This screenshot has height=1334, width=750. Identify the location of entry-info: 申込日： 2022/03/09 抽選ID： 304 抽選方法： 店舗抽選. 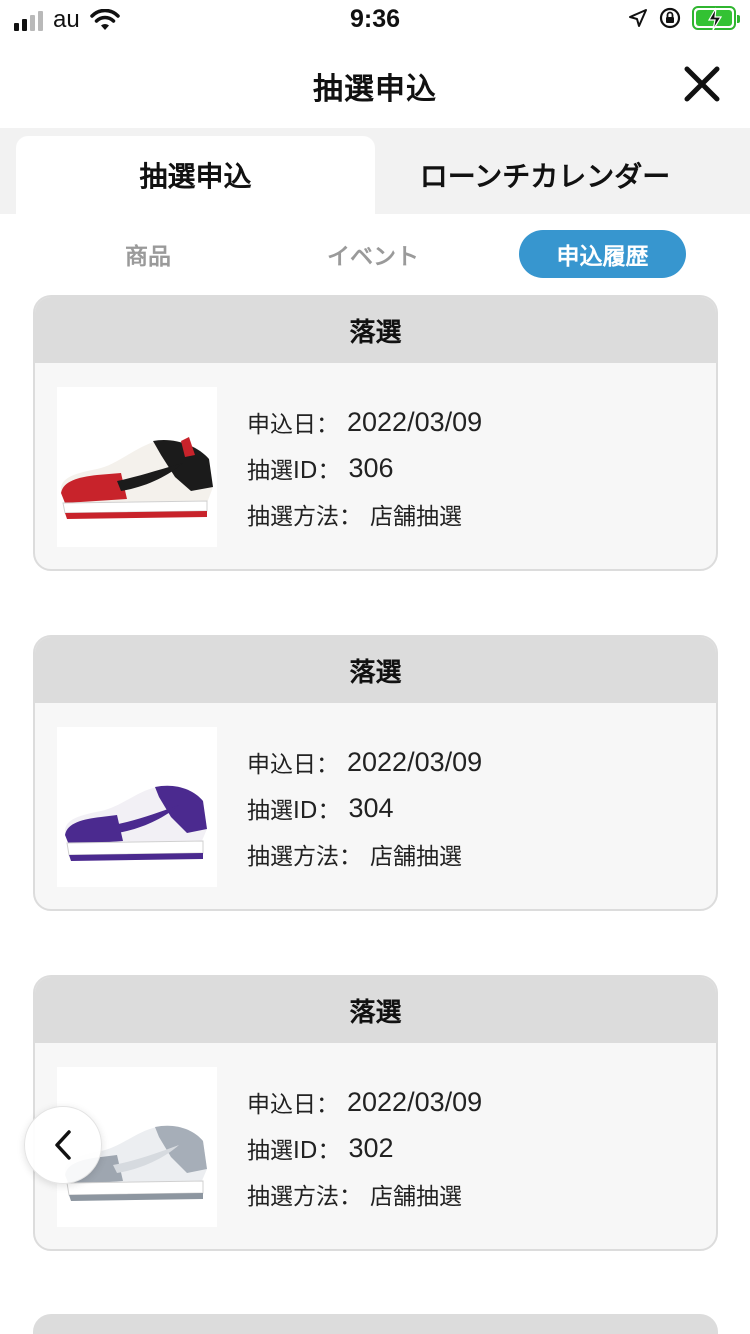
(364, 808).